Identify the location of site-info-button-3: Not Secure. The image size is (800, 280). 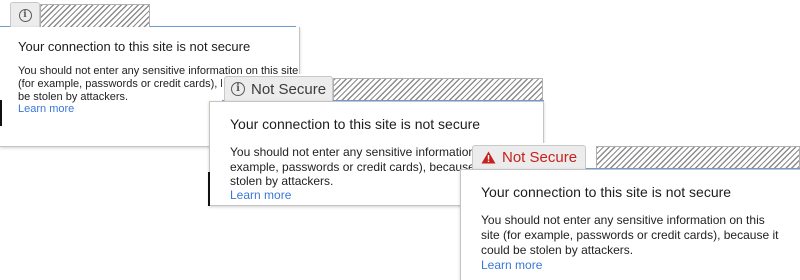
(529, 157).